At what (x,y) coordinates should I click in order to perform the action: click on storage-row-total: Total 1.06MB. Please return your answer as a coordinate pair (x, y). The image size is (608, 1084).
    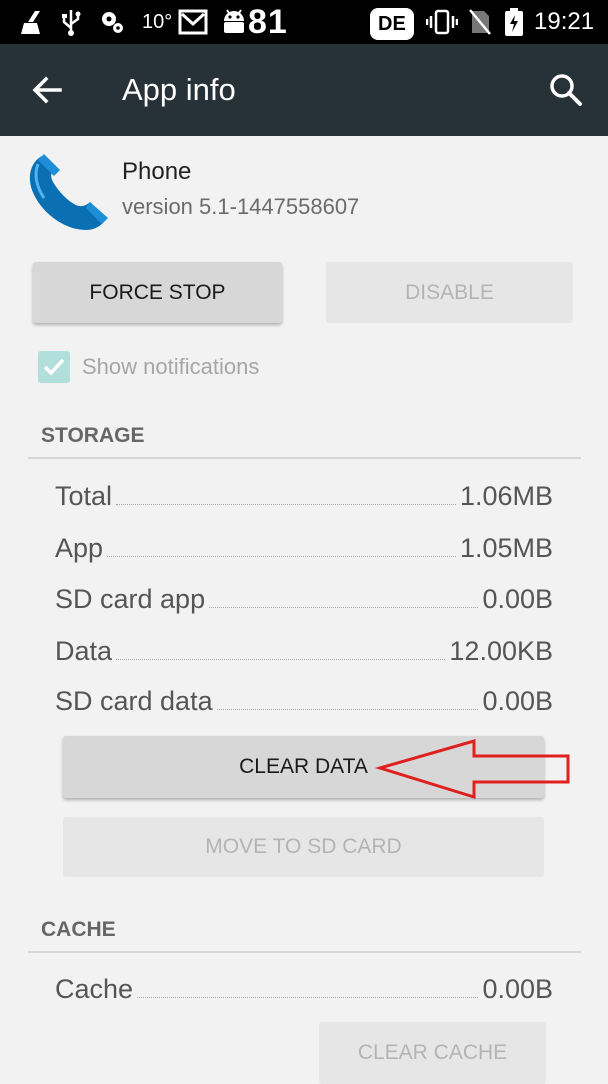
    Looking at the image, I should click on (304, 494).